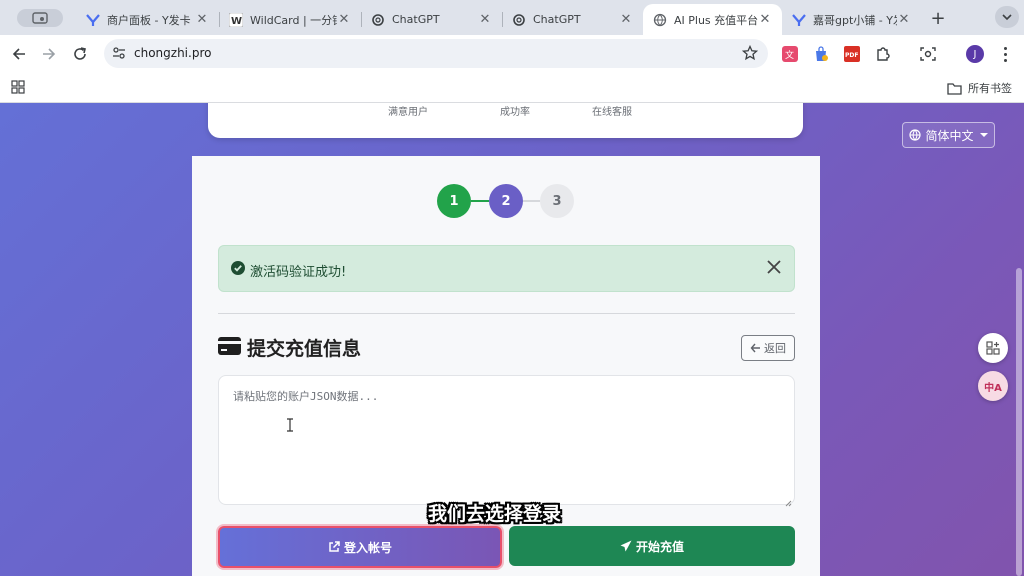 The image size is (1024, 576). Describe the element at coordinates (506, 440) in the screenshot. I see `json-input` at that location.